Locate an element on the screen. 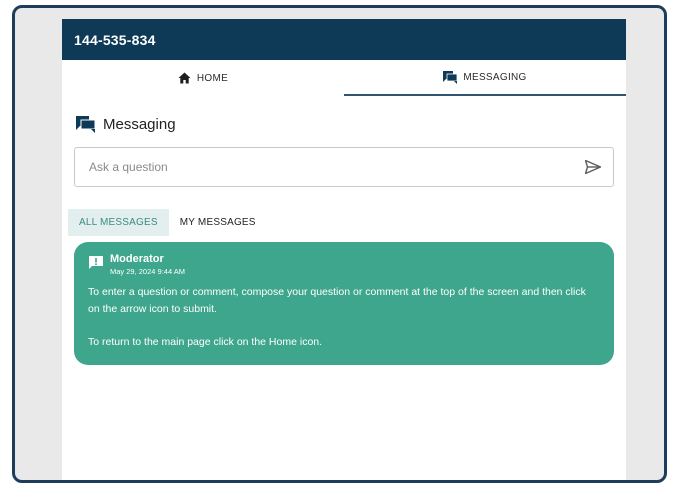 The width and height of the screenshot is (683, 486). message-author: Moderator is located at coordinates (137, 259).